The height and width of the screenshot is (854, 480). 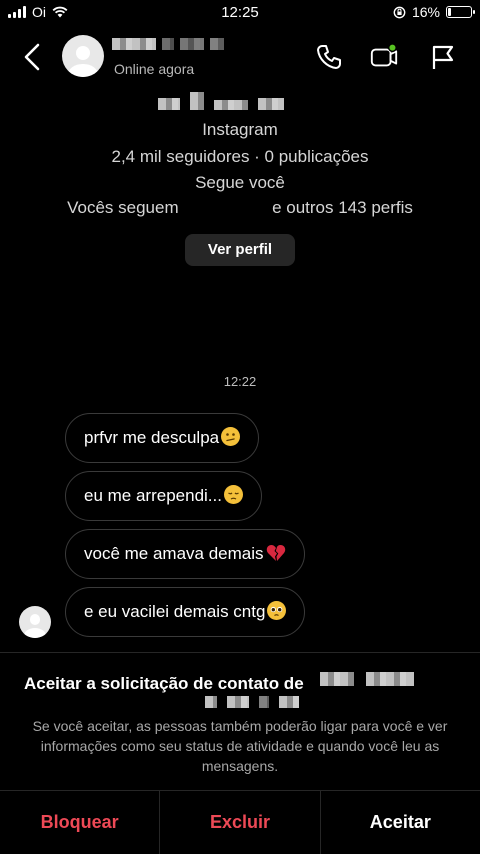 What do you see at coordinates (449, 12) in the screenshot?
I see `battery-fill` at bounding box center [449, 12].